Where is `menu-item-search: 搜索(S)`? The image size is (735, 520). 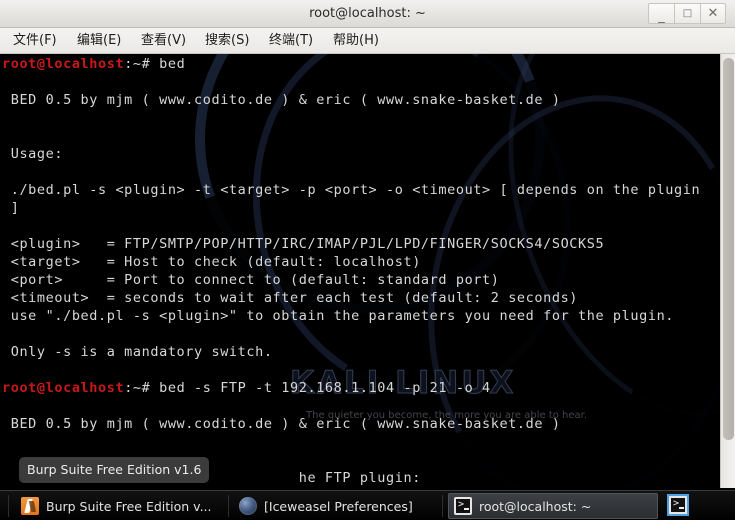
menu-item-search: 搜索(S) is located at coordinates (227, 40).